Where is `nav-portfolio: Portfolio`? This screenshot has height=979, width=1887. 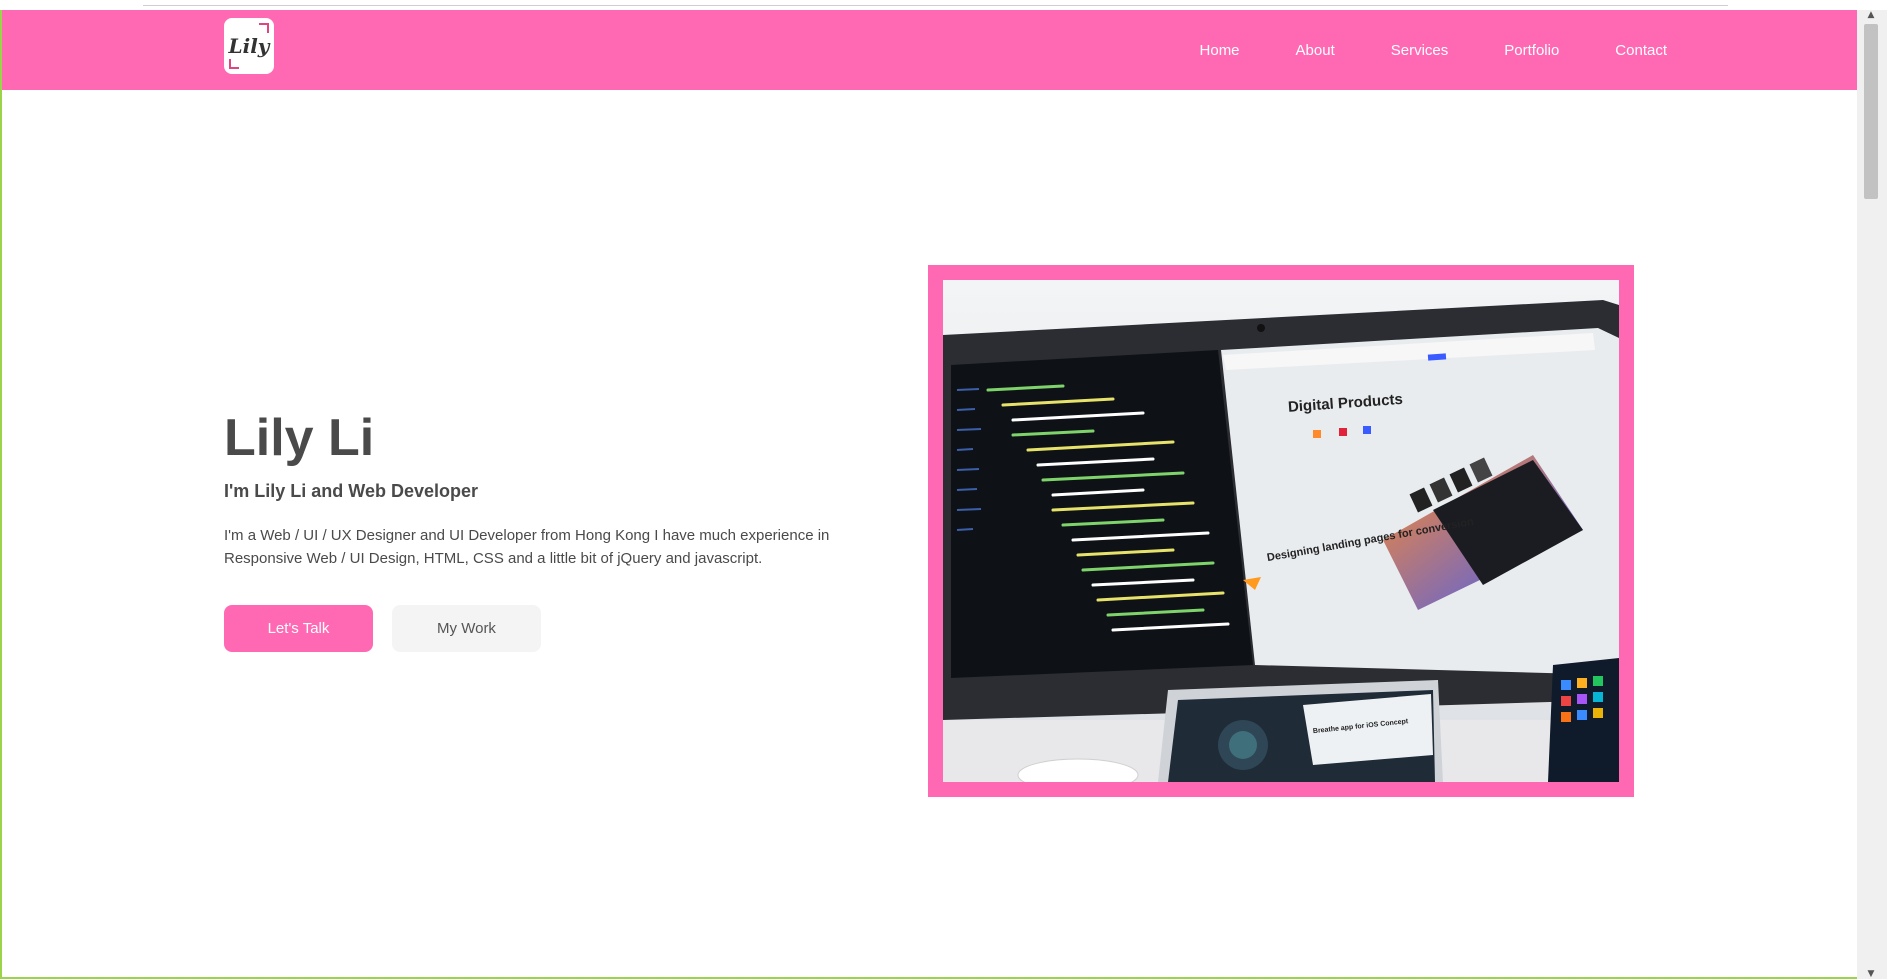 nav-portfolio: Portfolio is located at coordinates (1531, 50).